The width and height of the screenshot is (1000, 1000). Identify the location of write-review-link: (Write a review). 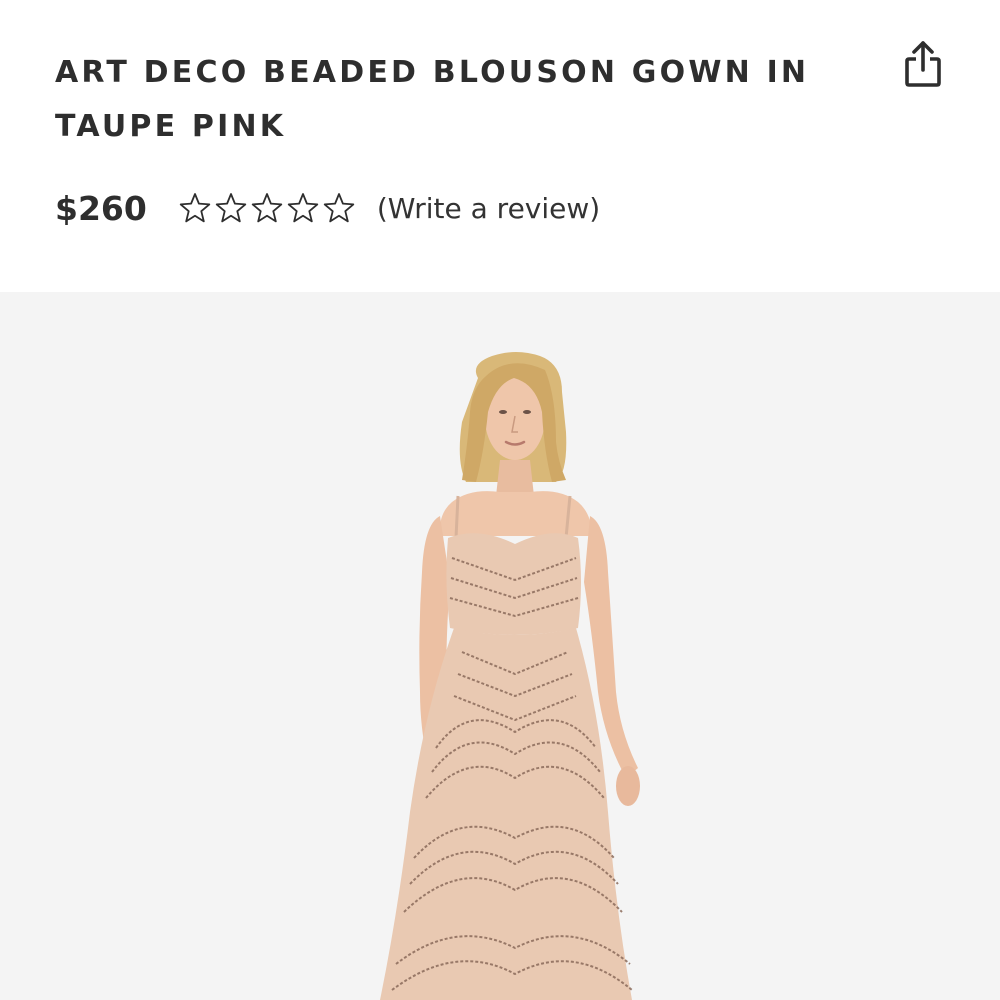
(488, 208).